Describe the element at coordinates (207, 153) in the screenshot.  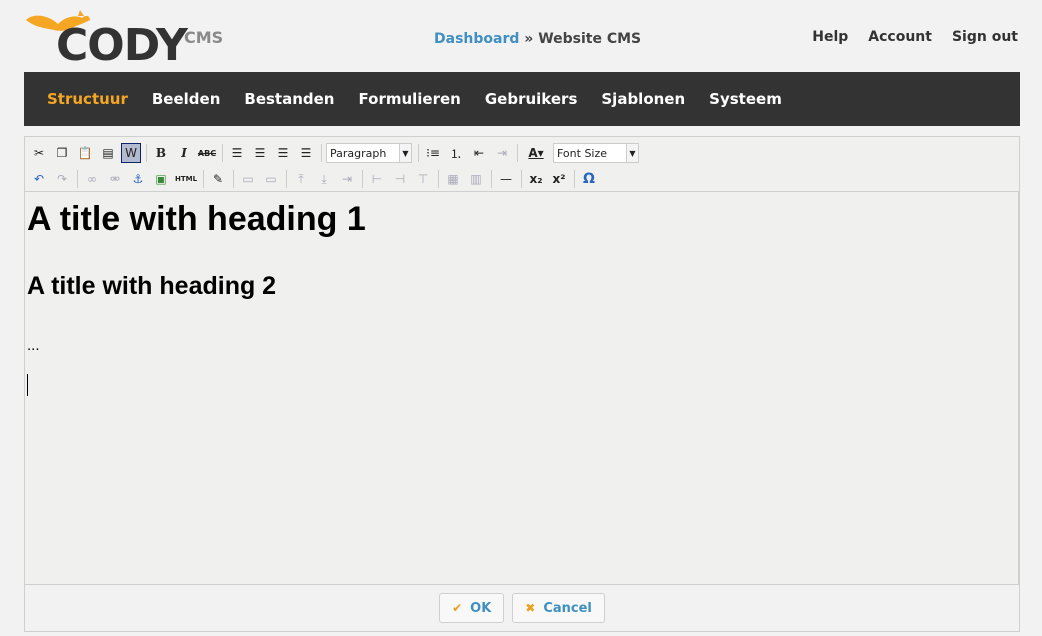
I see `strikethrough-icon: ABC` at that location.